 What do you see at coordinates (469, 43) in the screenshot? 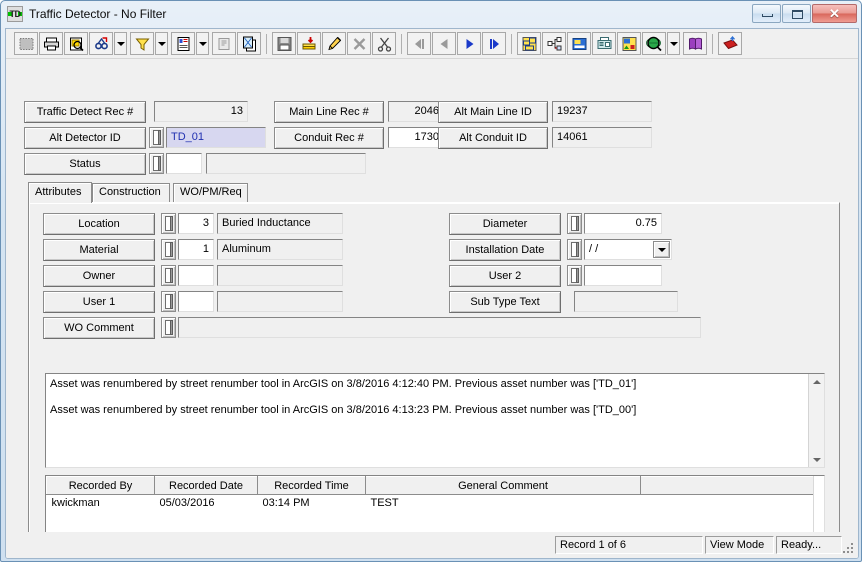
I see `next-record-icon` at bounding box center [469, 43].